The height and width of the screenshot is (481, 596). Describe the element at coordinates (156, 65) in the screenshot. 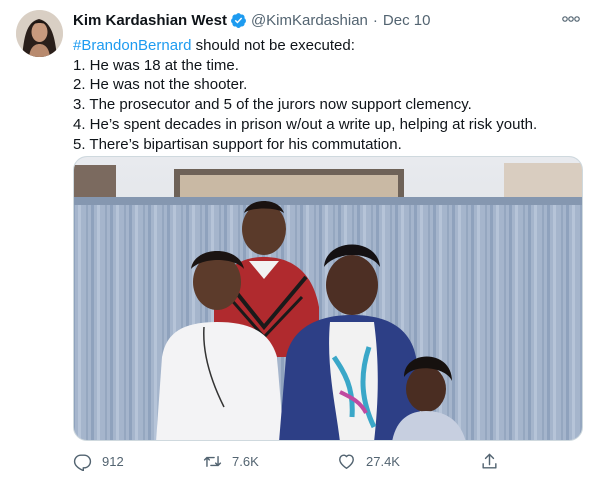

I see `tweet-line-2: 1. He was 18 at the time.` at that location.